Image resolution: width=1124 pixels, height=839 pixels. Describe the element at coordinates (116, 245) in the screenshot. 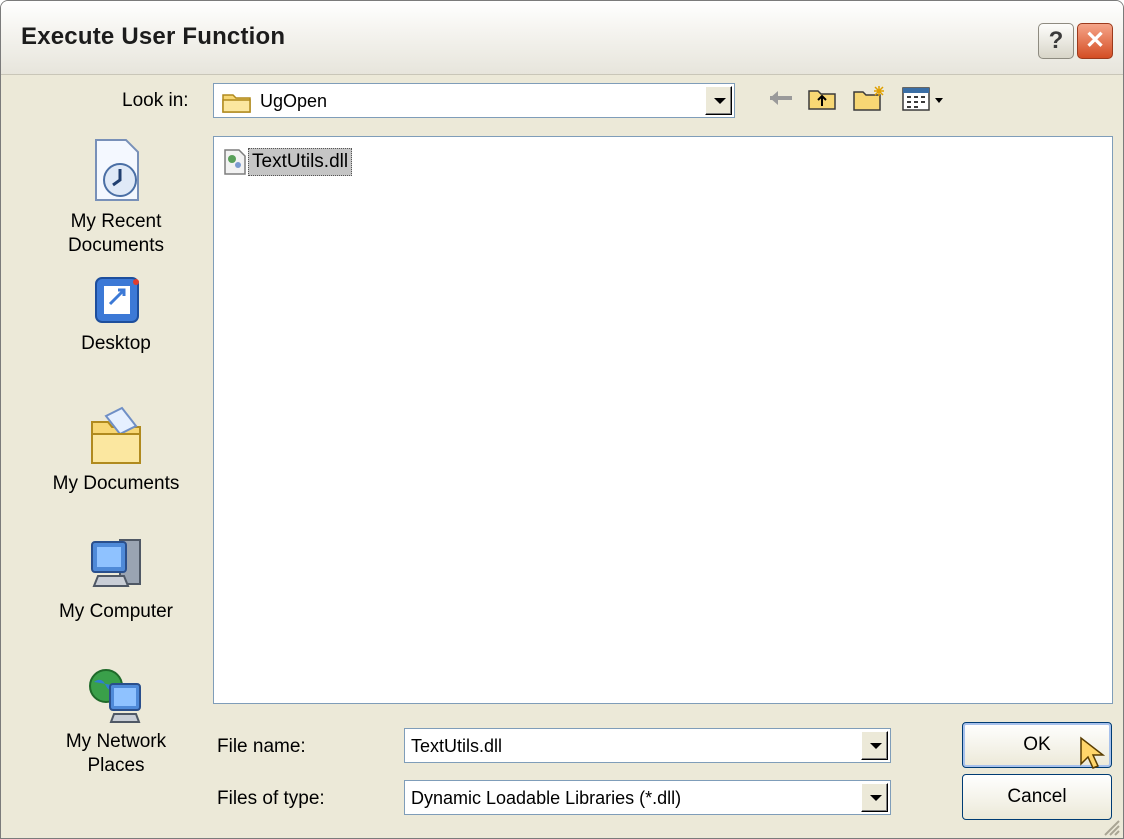

I see `place-label: Documents` at that location.